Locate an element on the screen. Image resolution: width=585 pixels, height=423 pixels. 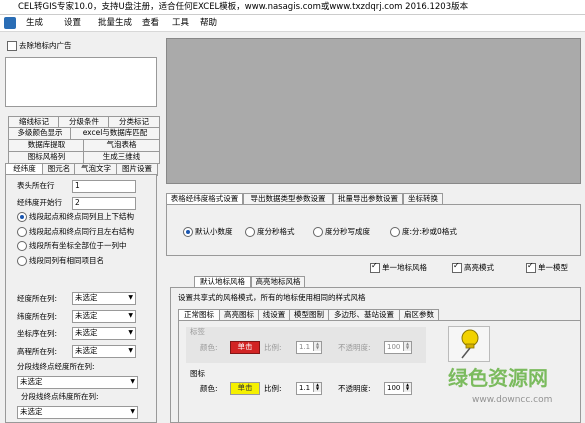
elevation-column-label: 高程所在列: is located at coordinates (37, 351).